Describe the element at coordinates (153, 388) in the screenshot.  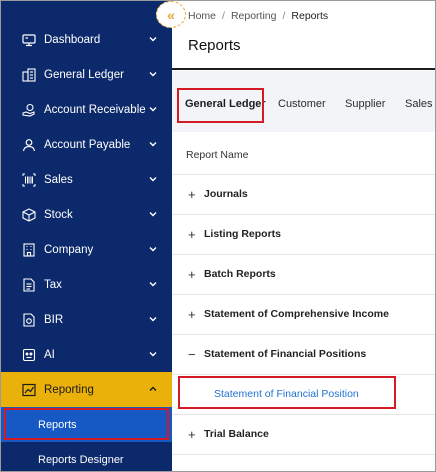
I see `chevron-up-icon` at that location.